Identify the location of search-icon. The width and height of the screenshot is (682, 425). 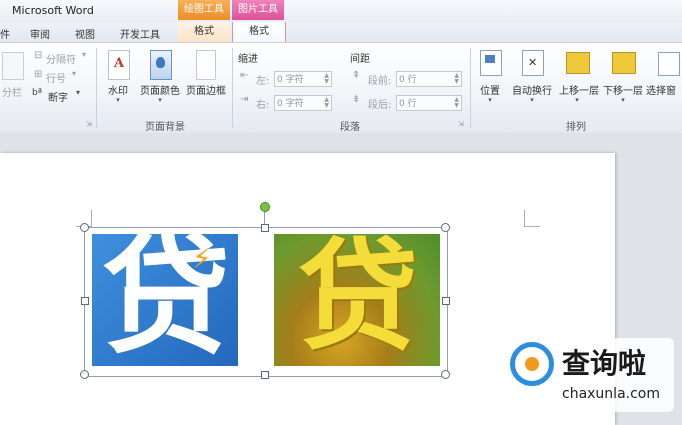
(532, 364).